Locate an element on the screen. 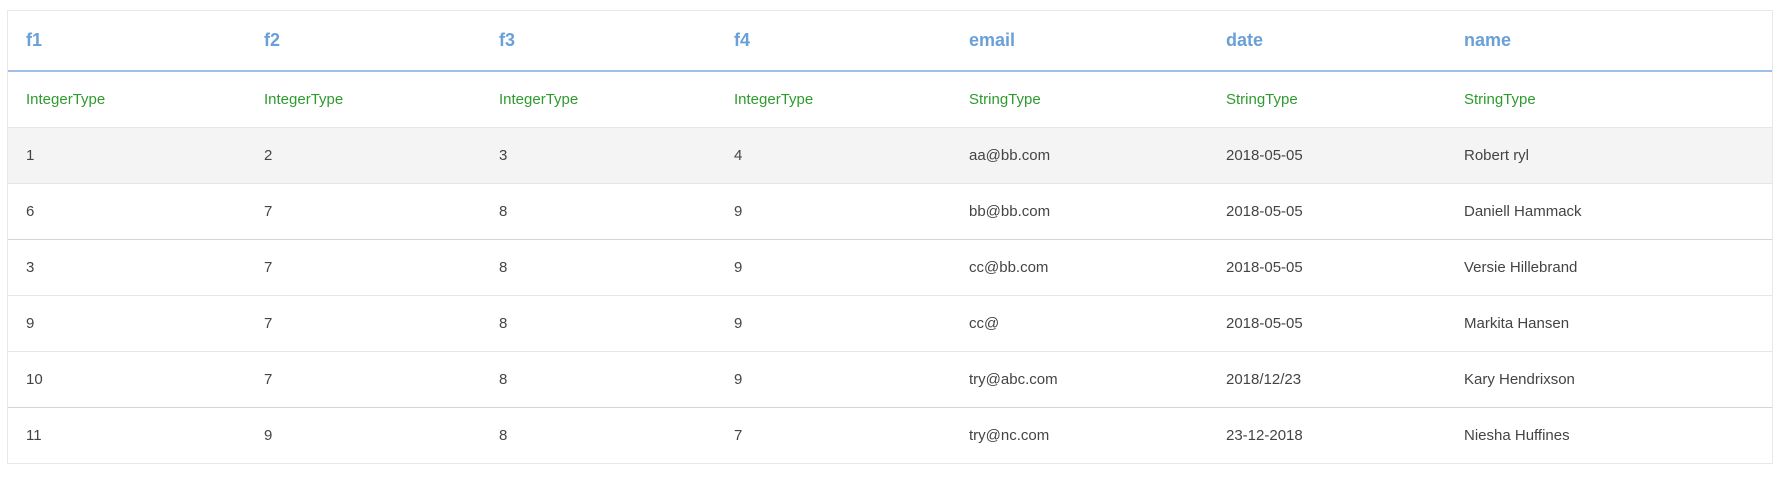 Image resolution: width=1780 pixels, height=479 pixels. column-type-name: StringType is located at coordinates (1609, 99).